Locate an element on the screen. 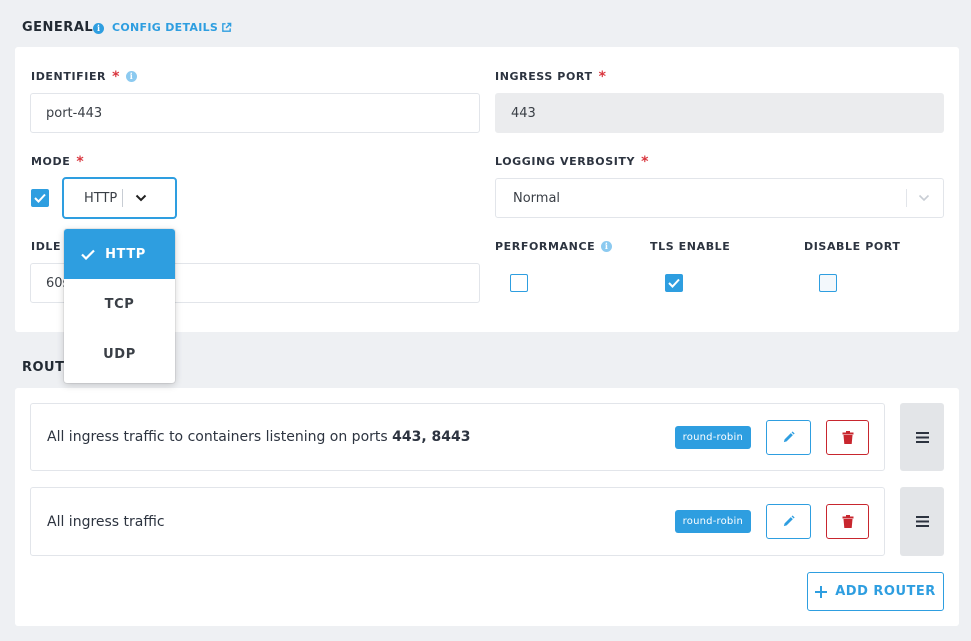 Image resolution: width=971 pixels, height=641 pixels. mode-option-label: TCP is located at coordinates (119, 304).